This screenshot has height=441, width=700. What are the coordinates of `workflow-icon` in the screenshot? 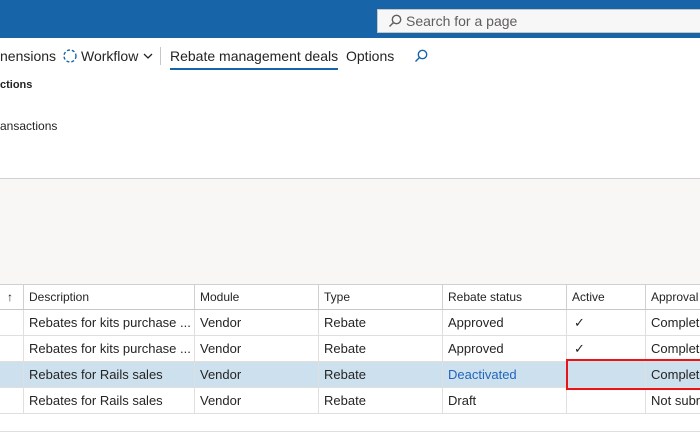 It's located at (70, 56).